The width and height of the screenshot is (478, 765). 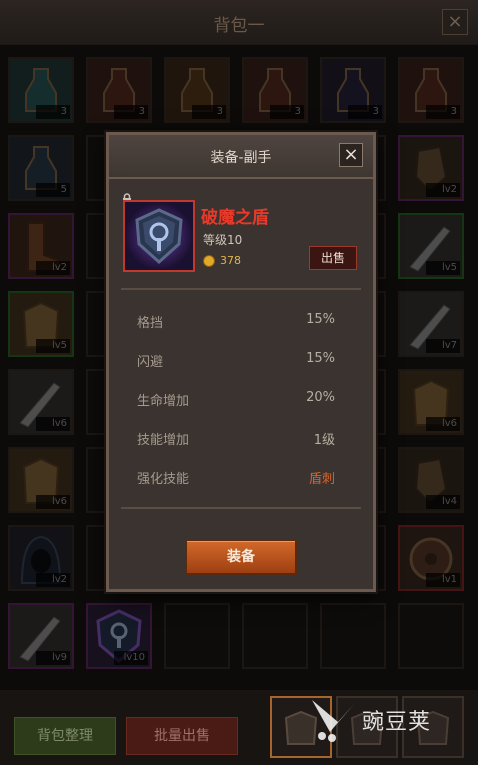 What do you see at coordinates (230, 260) in the screenshot?
I see `item-price: 378` at bounding box center [230, 260].